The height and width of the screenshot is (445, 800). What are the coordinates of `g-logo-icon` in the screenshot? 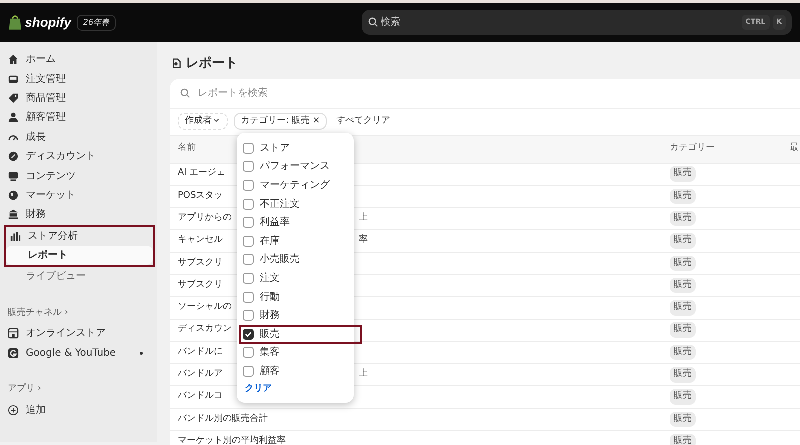 It's located at (13, 353).